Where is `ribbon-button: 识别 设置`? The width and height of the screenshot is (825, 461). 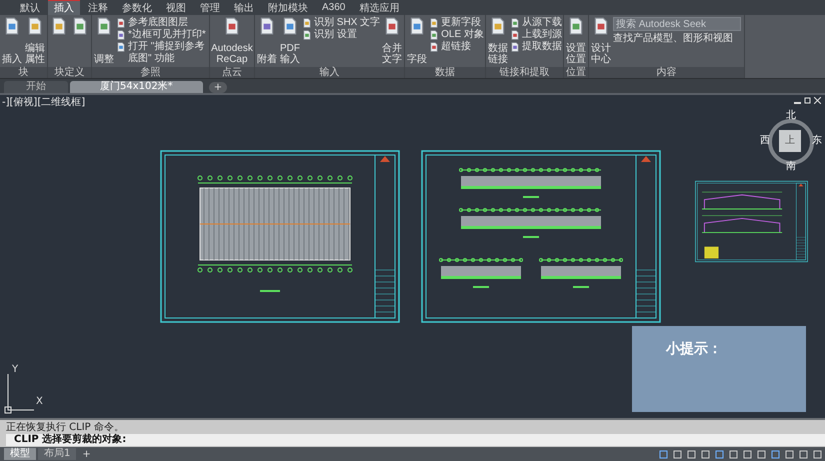
ribbon-button: 识别 设置 is located at coordinates (341, 35).